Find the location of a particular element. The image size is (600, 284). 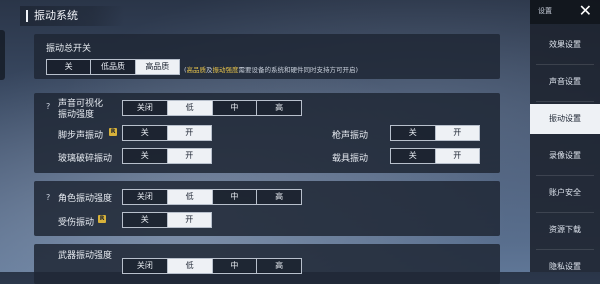

left-drawer-handle is located at coordinates (2, 55).